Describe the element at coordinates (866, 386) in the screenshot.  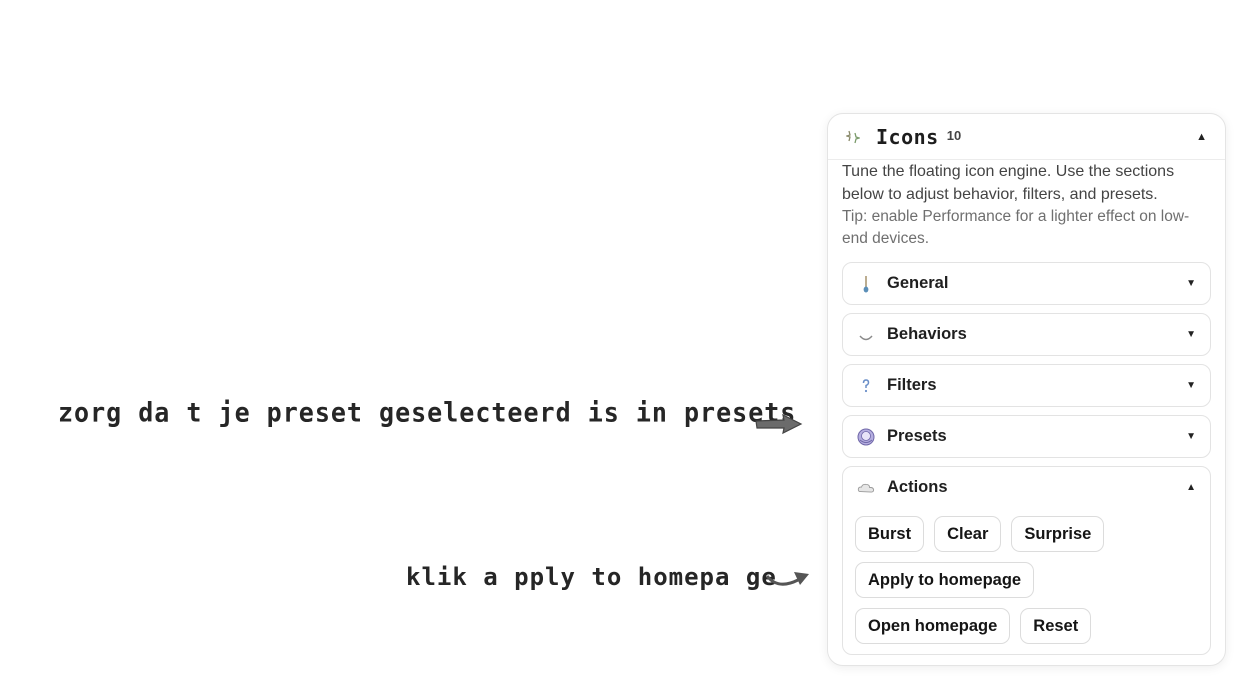
I see `question-icon` at that location.